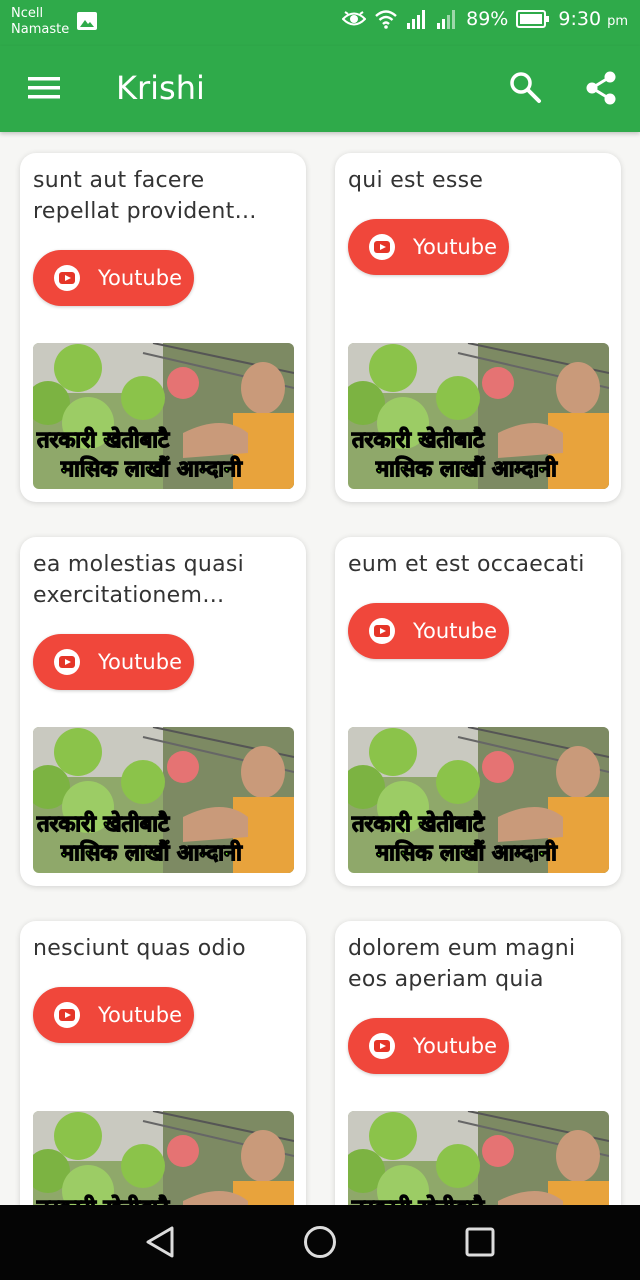  I want to click on card-title: nesciunt quas odio, so click(139, 948).